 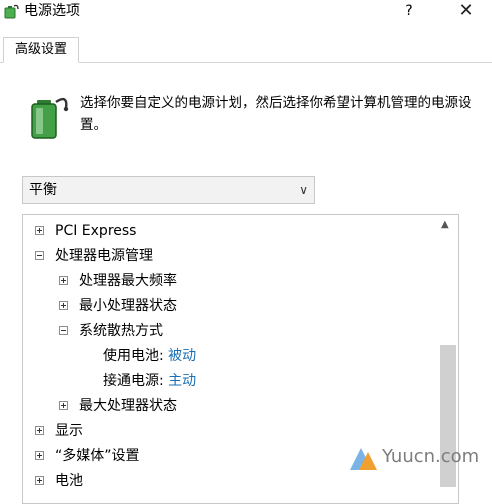 What do you see at coordinates (128, 406) in the screenshot?
I see `tree-item-label: 最大处理器状态` at bounding box center [128, 406].